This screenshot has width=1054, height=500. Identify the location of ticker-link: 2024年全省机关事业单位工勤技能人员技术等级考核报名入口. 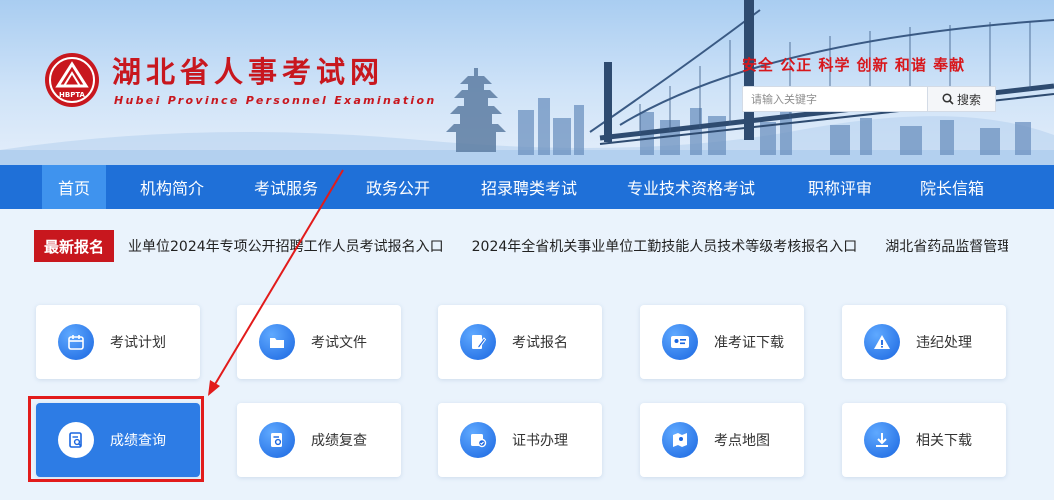
(665, 246).